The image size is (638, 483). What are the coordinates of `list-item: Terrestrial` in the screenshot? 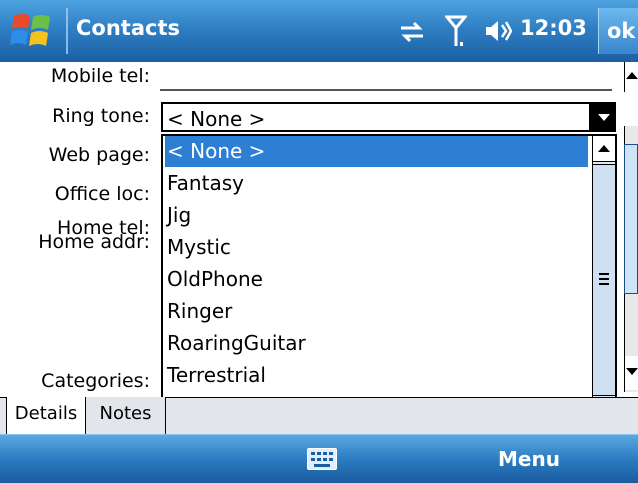 It's located at (376, 375).